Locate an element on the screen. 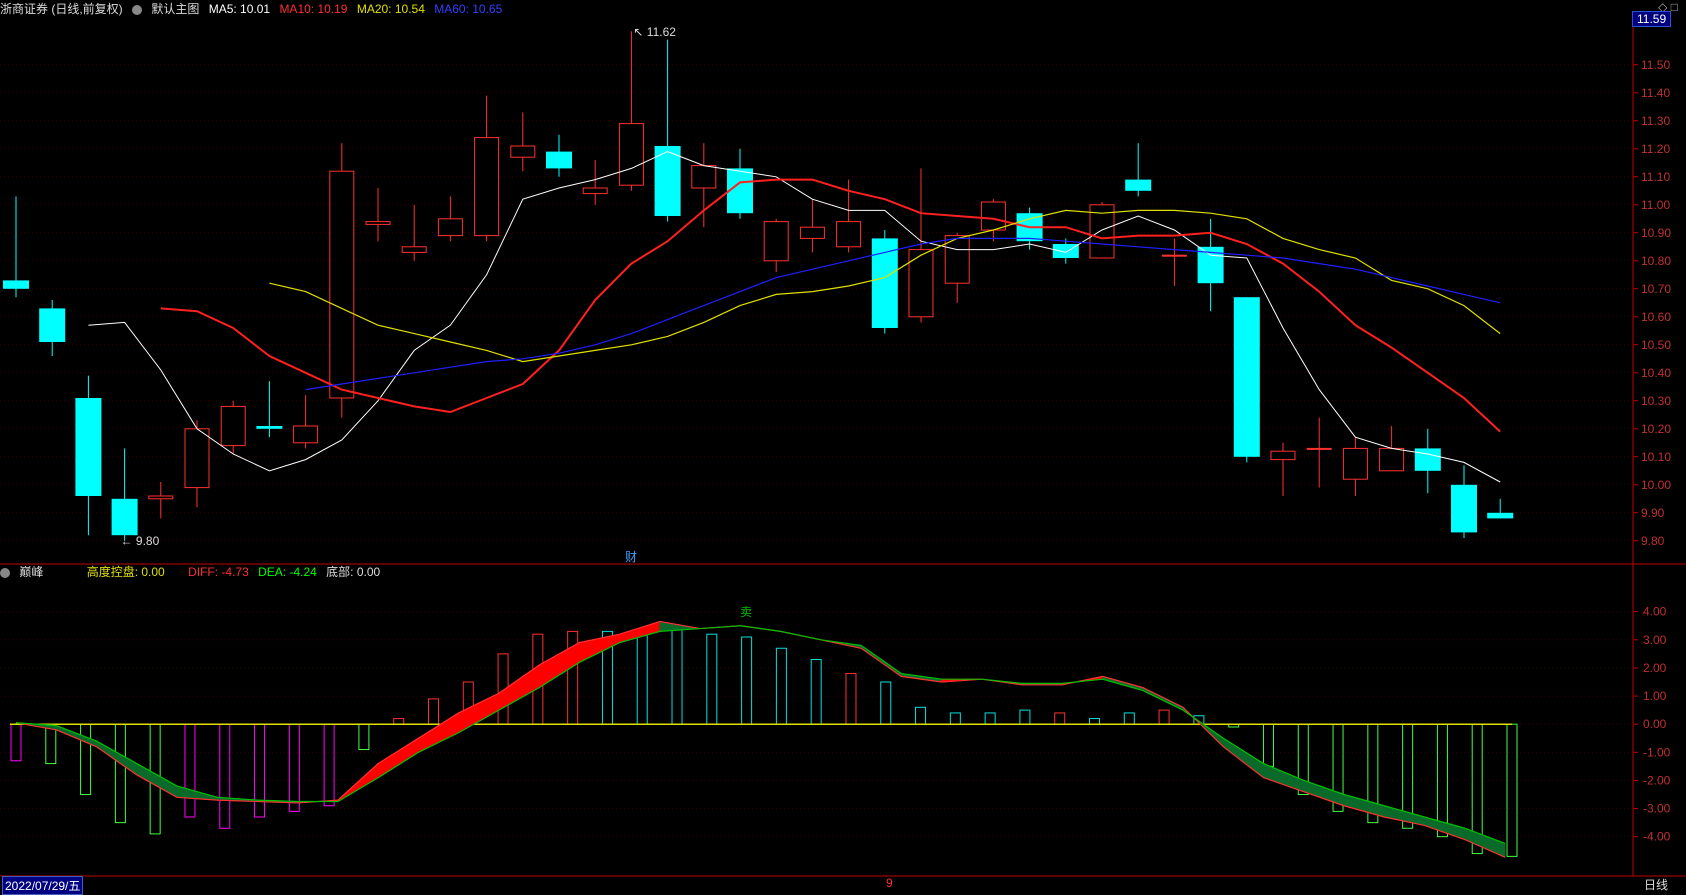 The height and width of the screenshot is (895, 1686). date-box: 2022/07/29/五 is located at coordinates (43, 885).